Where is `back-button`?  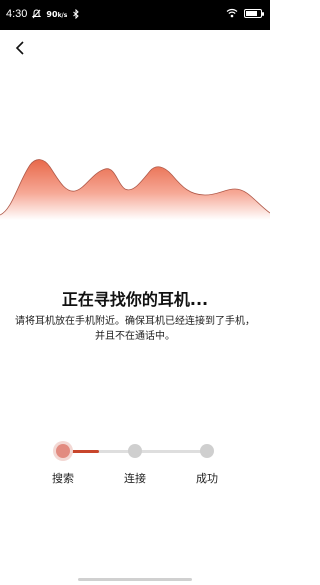 back-button is located at coordinates (20, 48).